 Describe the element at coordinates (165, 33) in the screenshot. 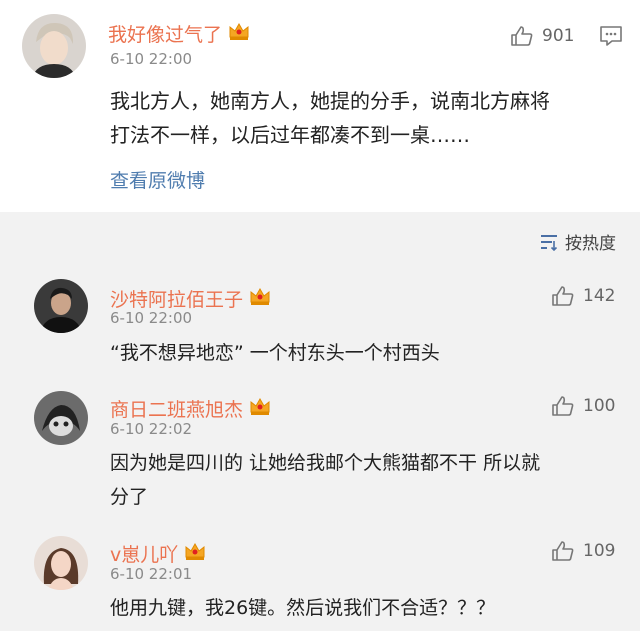

I see `username-text: 我好像过气了` at that location.